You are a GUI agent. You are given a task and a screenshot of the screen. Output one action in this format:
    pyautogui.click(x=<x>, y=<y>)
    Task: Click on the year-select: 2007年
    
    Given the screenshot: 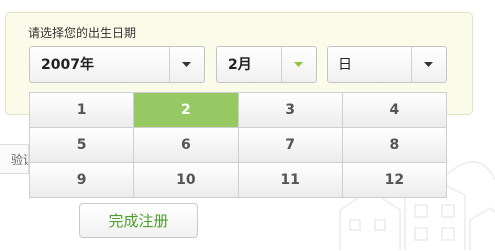 What is the action you would take?
    pyautogui.click(x=117, y=64)
    